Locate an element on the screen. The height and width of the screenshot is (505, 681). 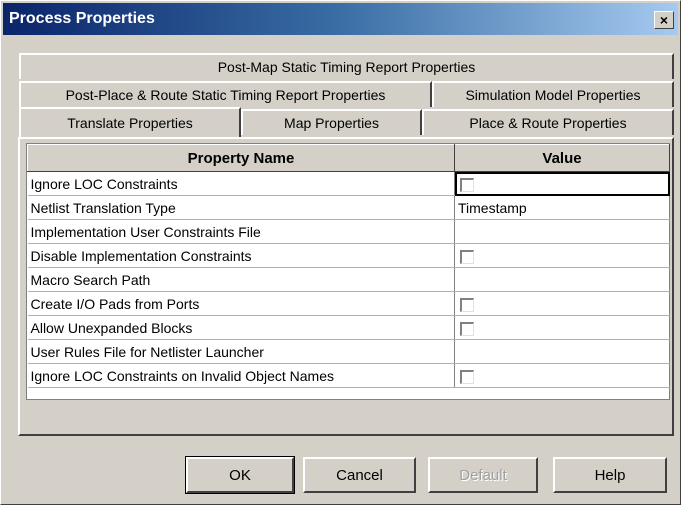
table-row: Disable Implementation Constraints is located at coordinates (348, 255).